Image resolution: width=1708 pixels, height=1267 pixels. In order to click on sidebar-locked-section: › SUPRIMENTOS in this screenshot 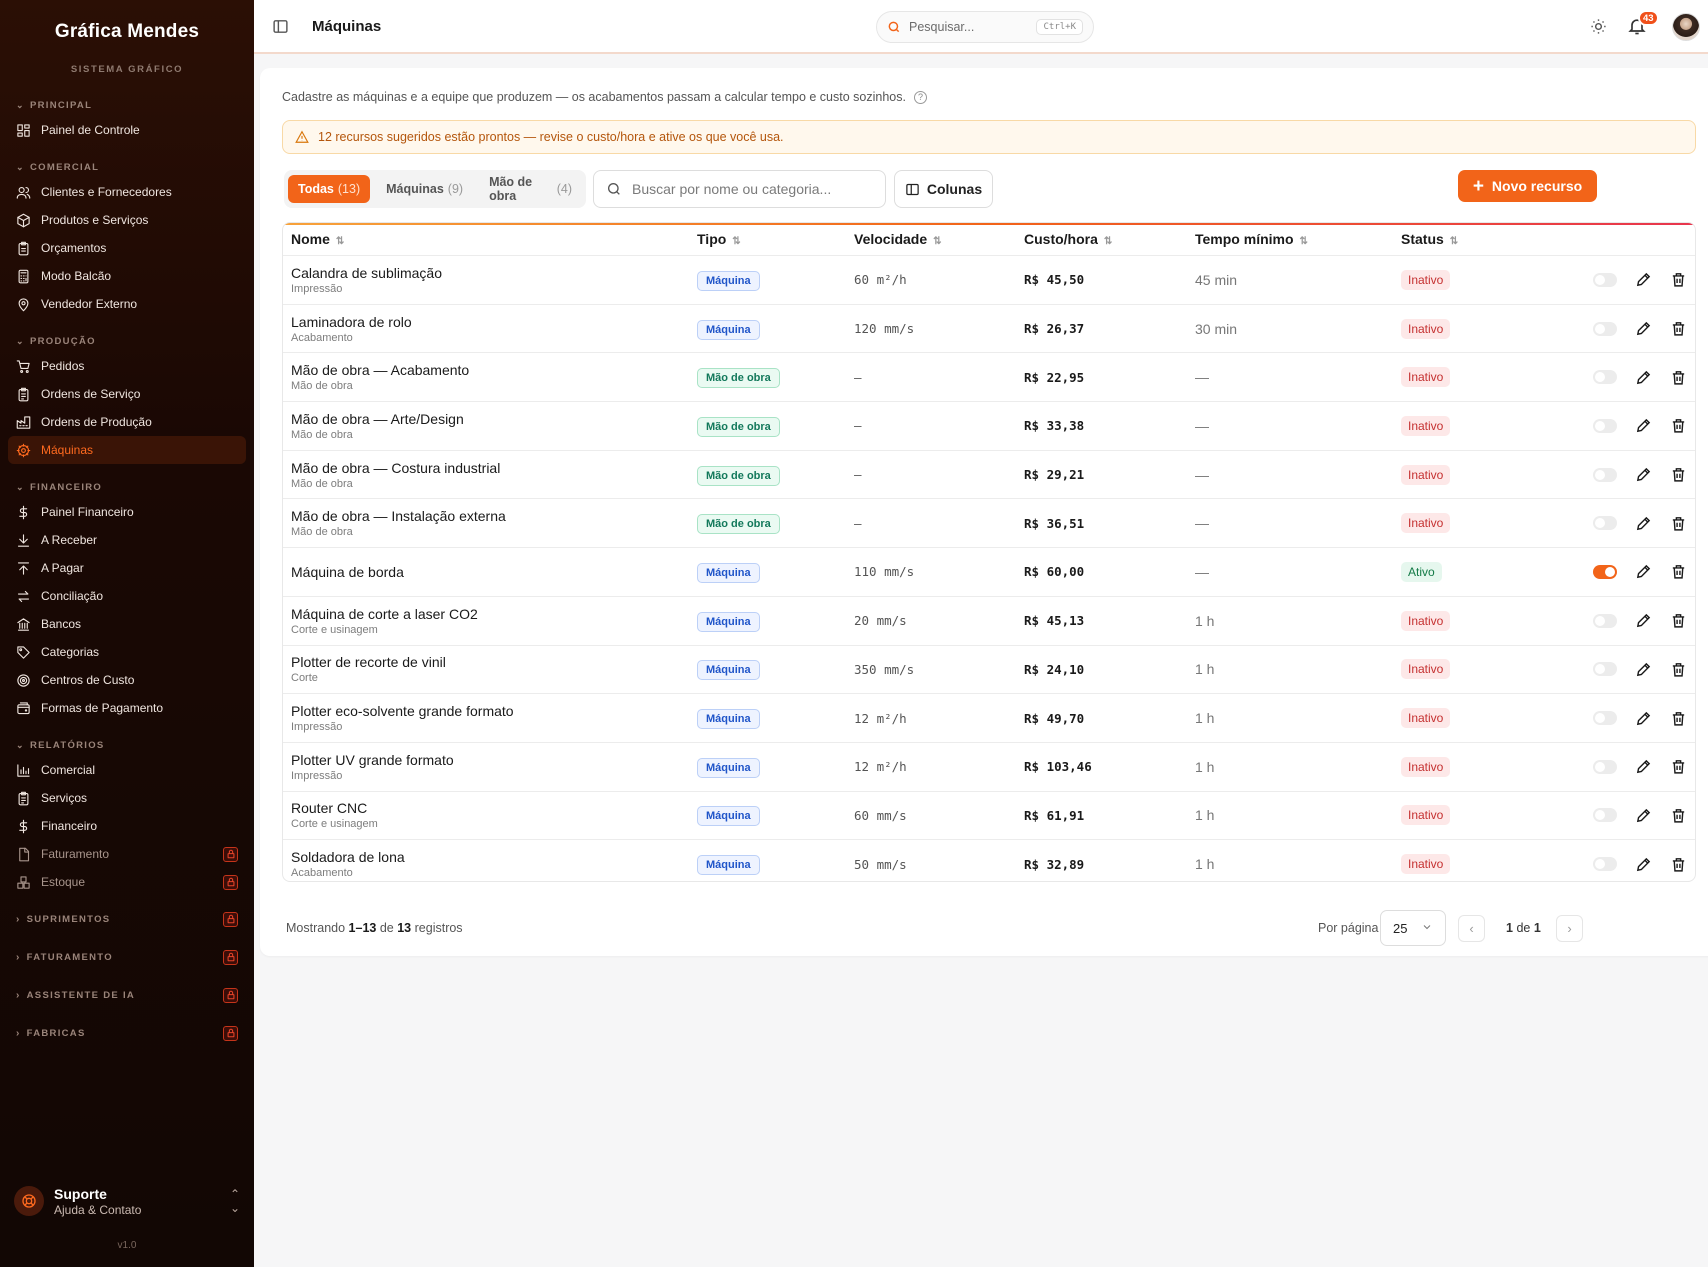, I will do `click(127, 919)`.